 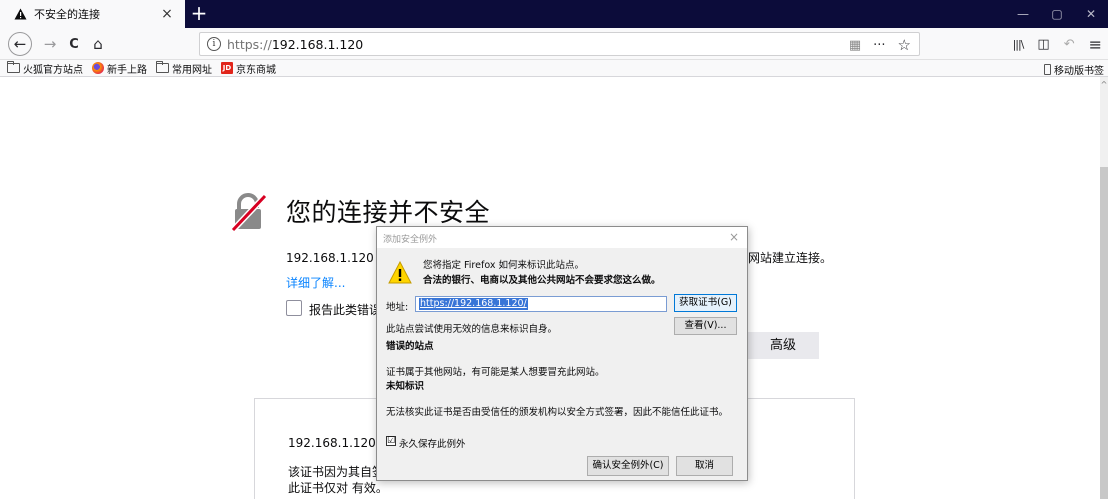 What do you see at coordinates (1104, 333) in the screenshot?
I see `scroll-thumb` at bounding box center [1104, 333].